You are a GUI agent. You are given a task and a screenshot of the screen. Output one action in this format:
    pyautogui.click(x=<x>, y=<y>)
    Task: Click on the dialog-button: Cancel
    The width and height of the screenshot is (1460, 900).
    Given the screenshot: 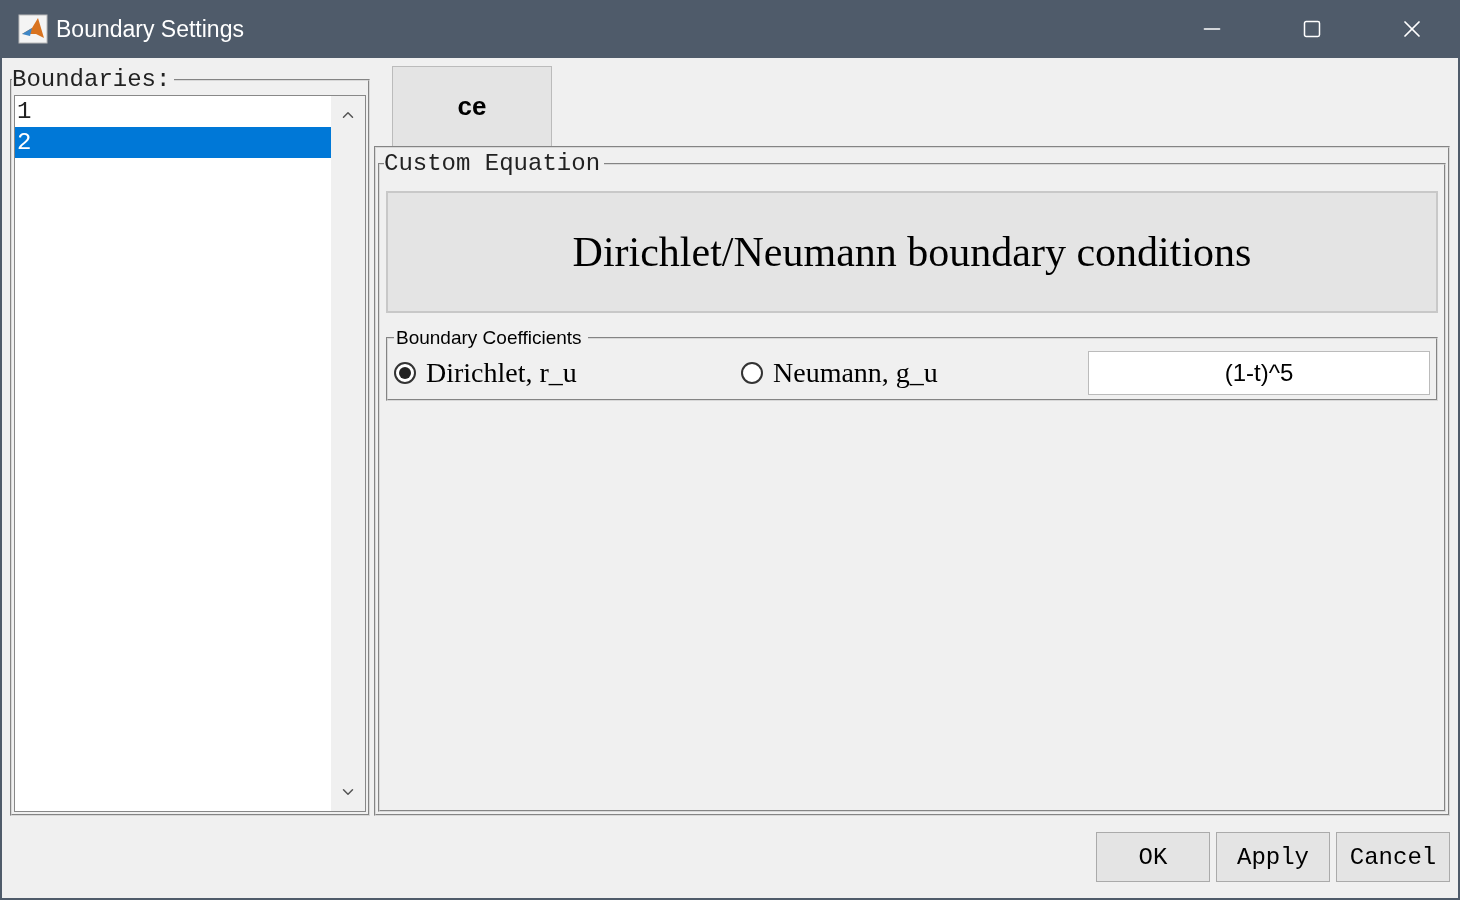 What is the action you would take?
    pyautogui.click(x=1393, y=857)
    